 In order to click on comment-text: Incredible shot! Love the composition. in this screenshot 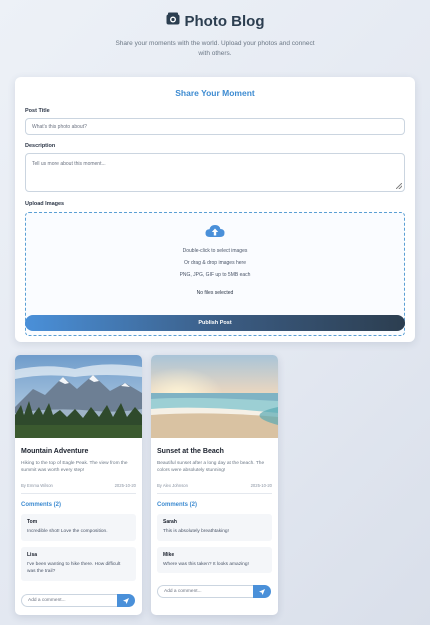, I will do `click(67, 531)`.